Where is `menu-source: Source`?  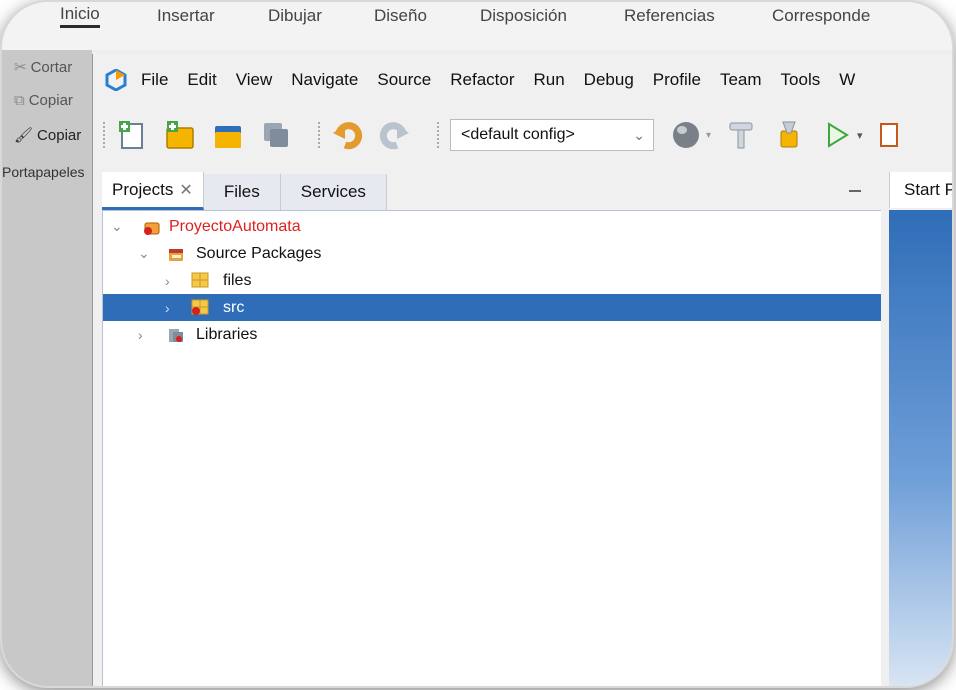
menu-source: Source is located at coordinates (404, 80).